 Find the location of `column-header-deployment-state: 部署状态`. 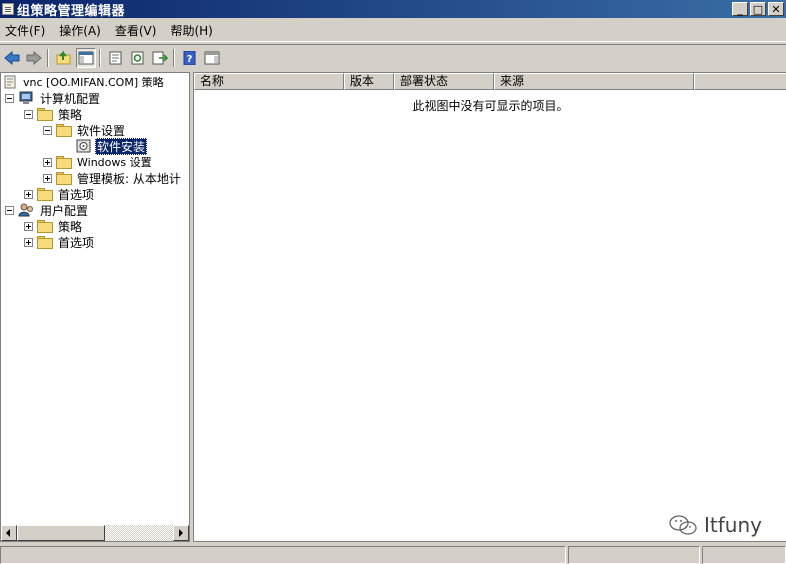

column-header-deployment-state: 部署状态 is located at coordinates (444, 81).